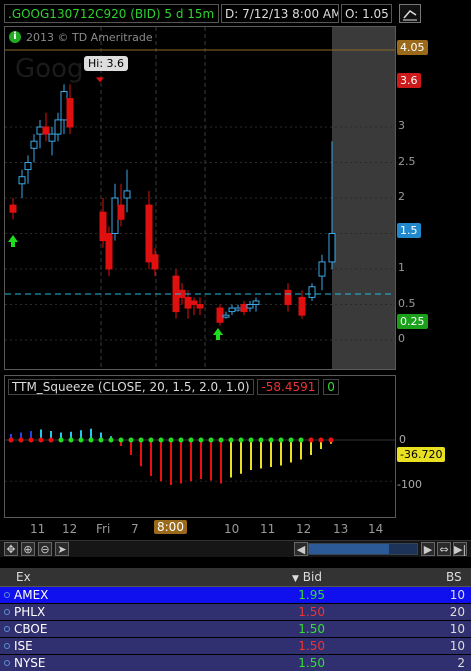 This screenshot has width=471, height=671. What do you see at coordinates (311, 595) in the screenshot?
I see `bid-cell: 1.95` at bounding box center [311, 595].